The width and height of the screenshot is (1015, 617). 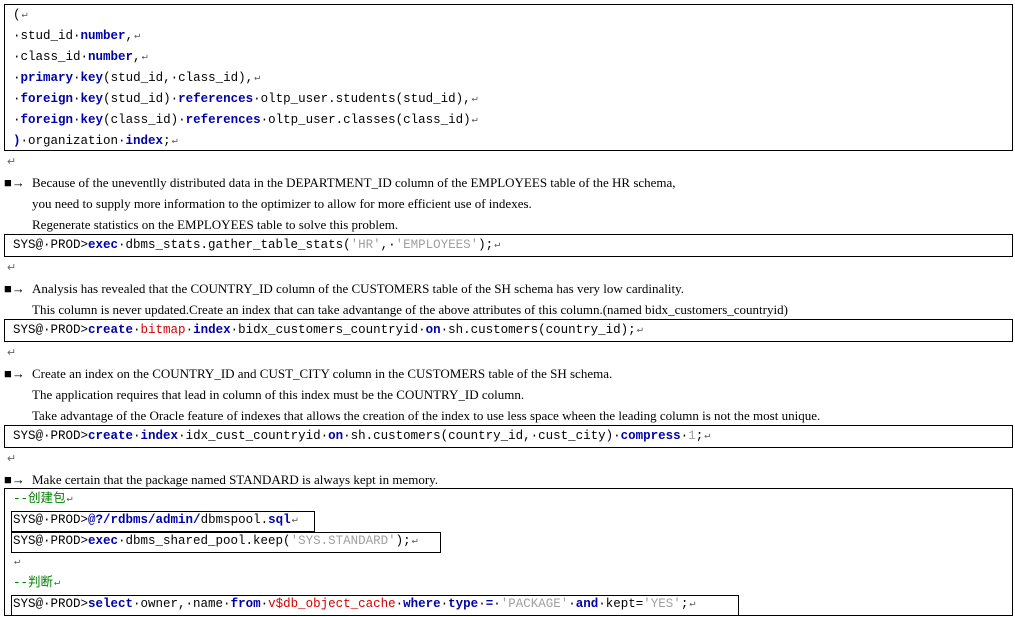 I want to click on code-line: (↵, so click(x=20, y=15).